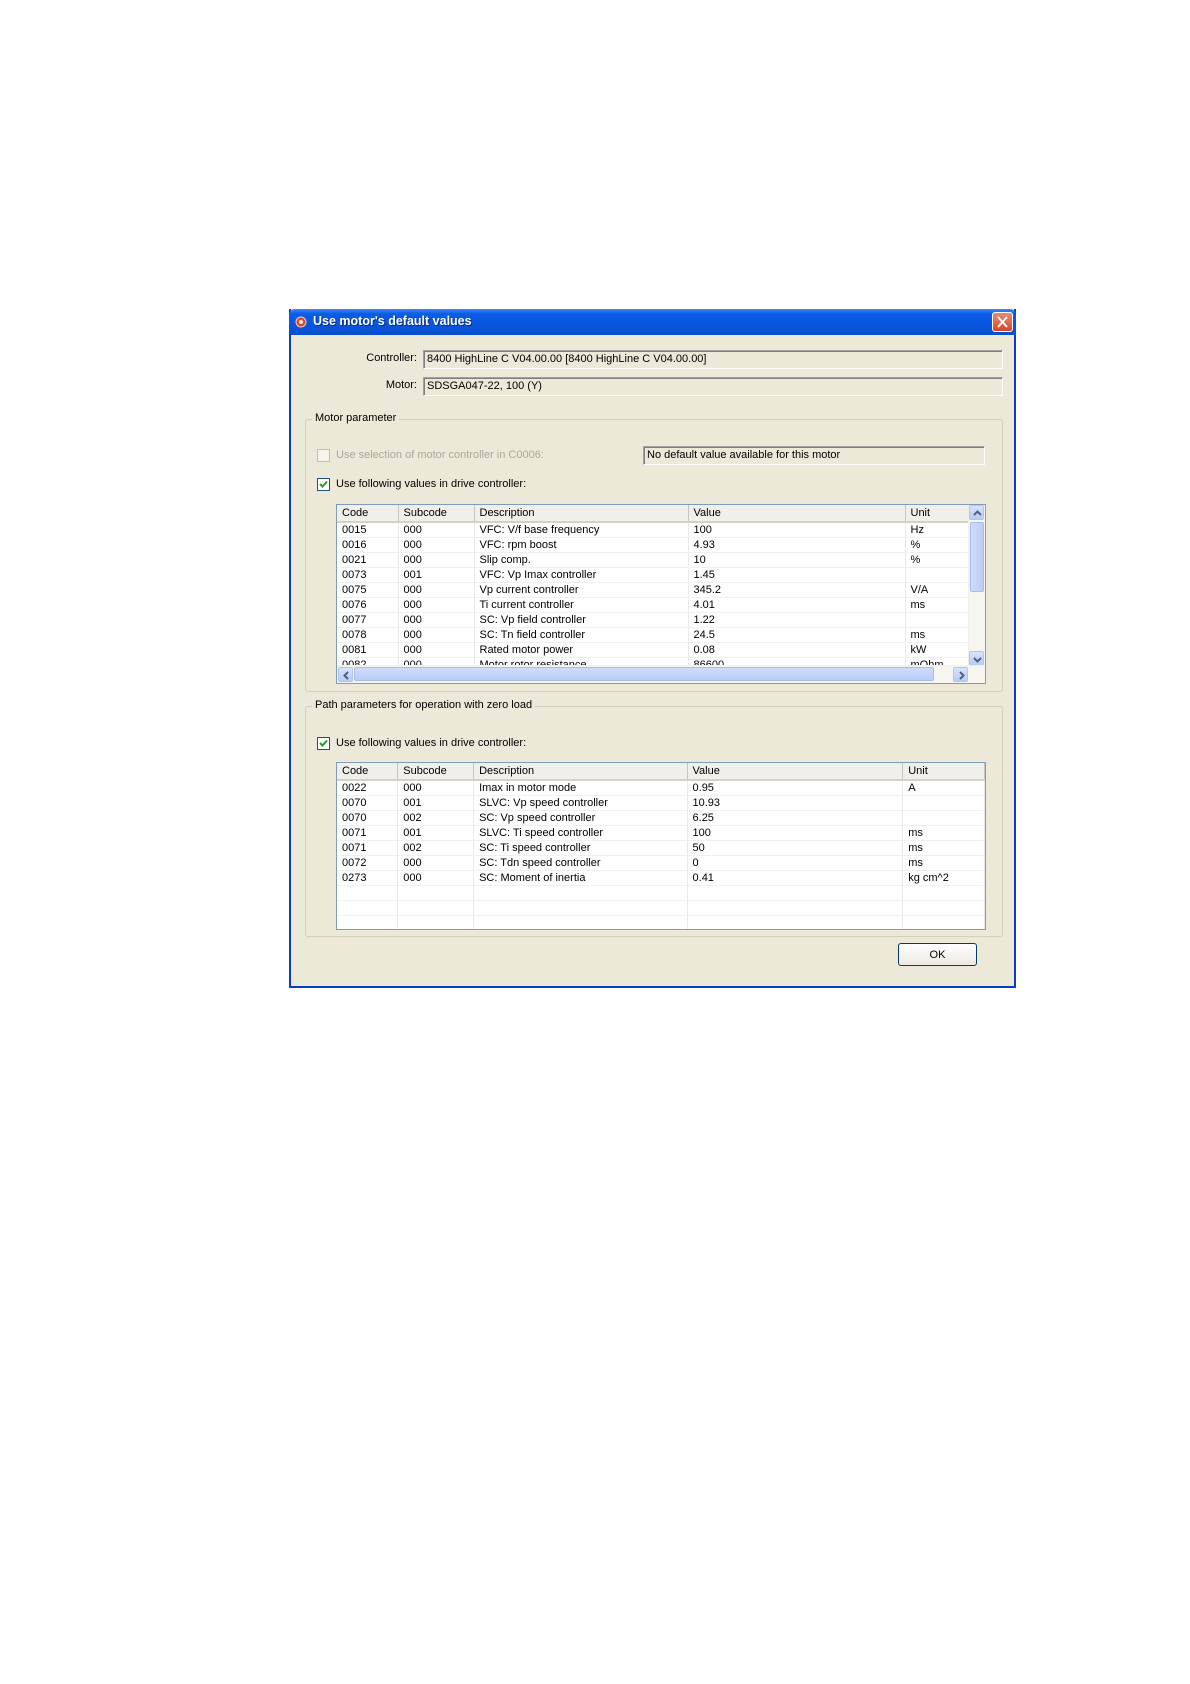  What do you see at coordinates (580, 818) in the screenshot?
I see `table-cell: SC: Vp speed controller` at bounding box center [580, 818].